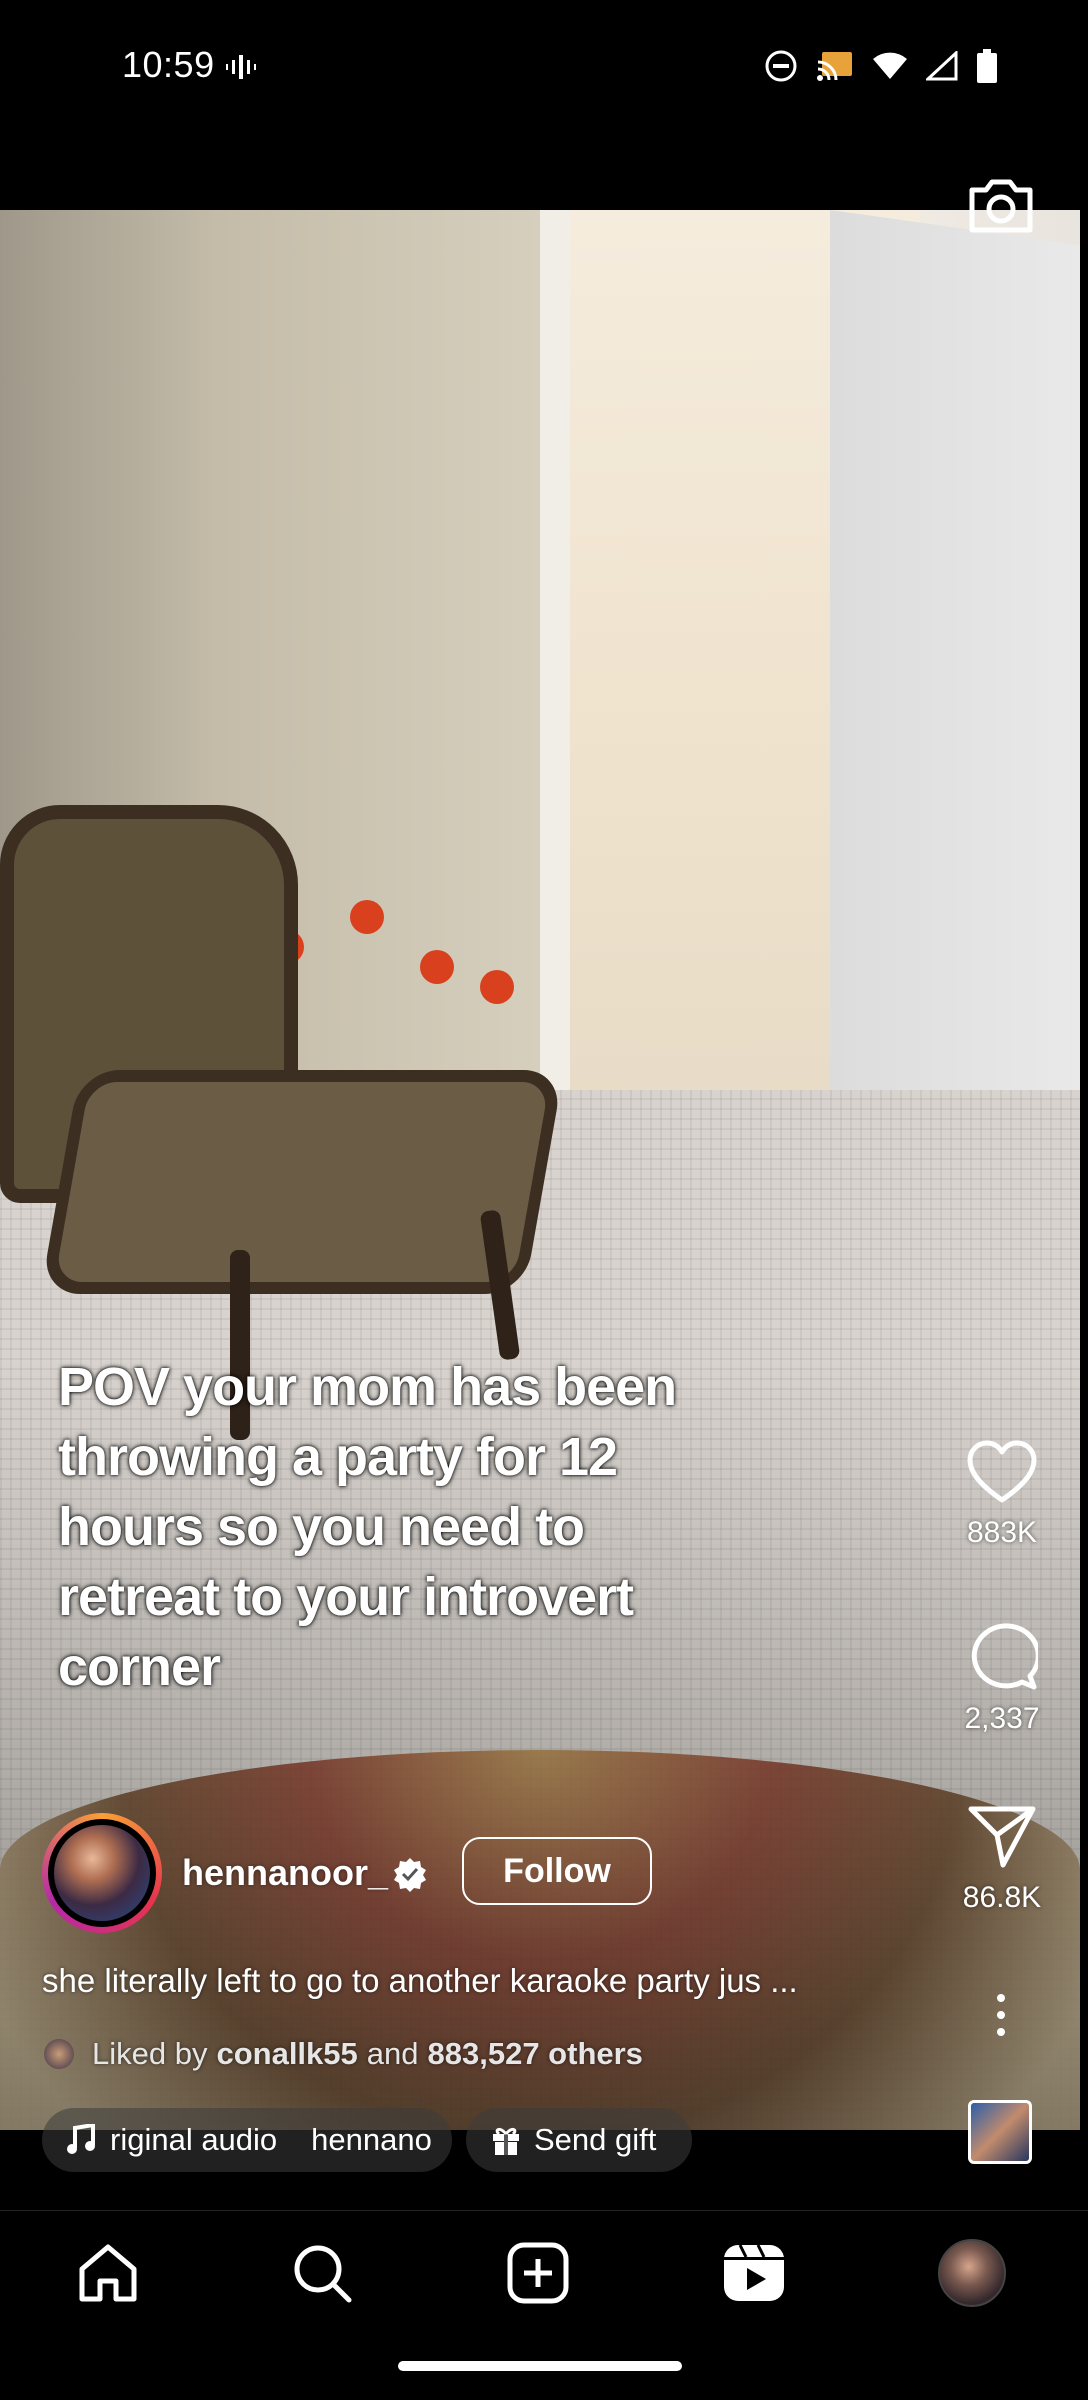  Describe the element at coordinates (1002, 1718) in the screenshot. I see `comment-count: 2,337` at that location.